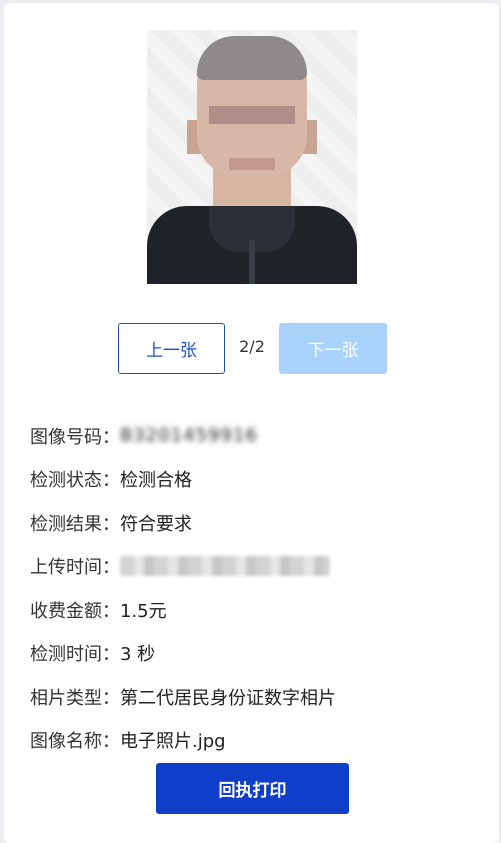 The width and height of the screenshot is (501, 843). I want to click on page-counter: 2/2, so click(252, 346).